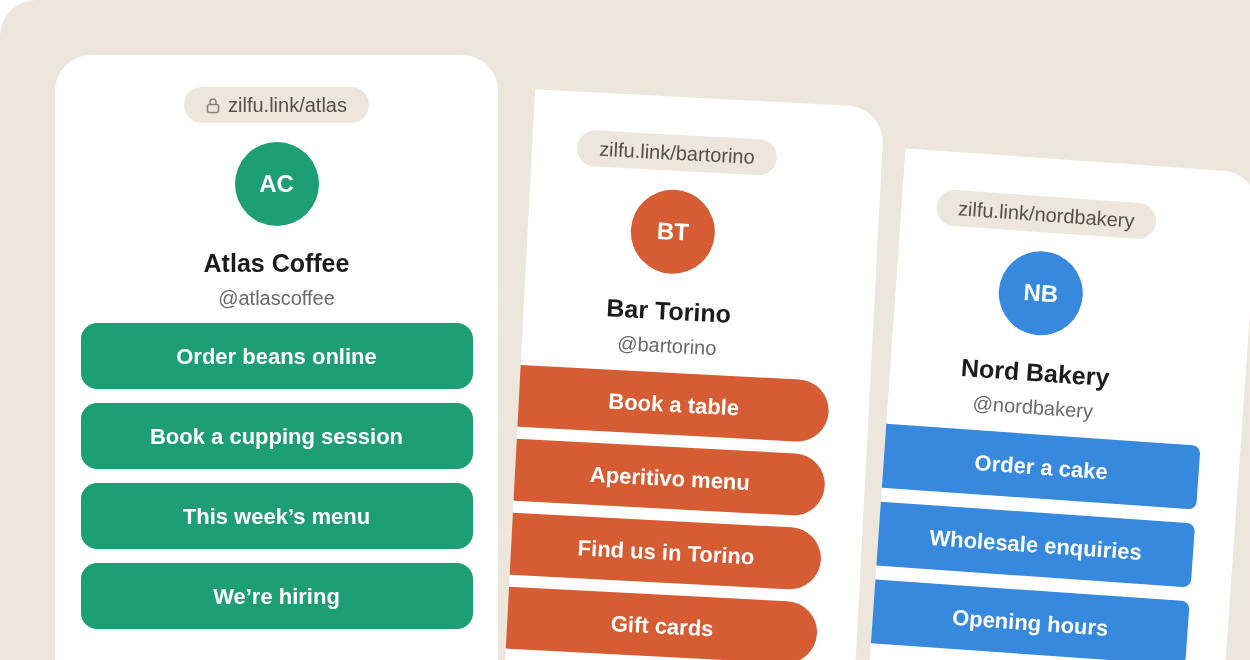 This screenshot has height=660, width=1250. What do you see at coordinates (674, 404) in the screenshot?
I see `link-button: Book a table` at bounding box center [674, 404].